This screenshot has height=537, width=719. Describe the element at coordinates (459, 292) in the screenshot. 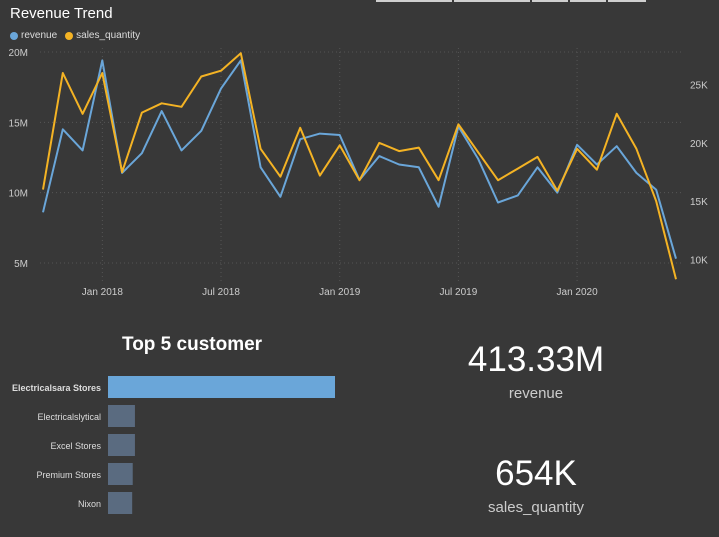

I see `x-tick-label: Jul 2019` at that location.